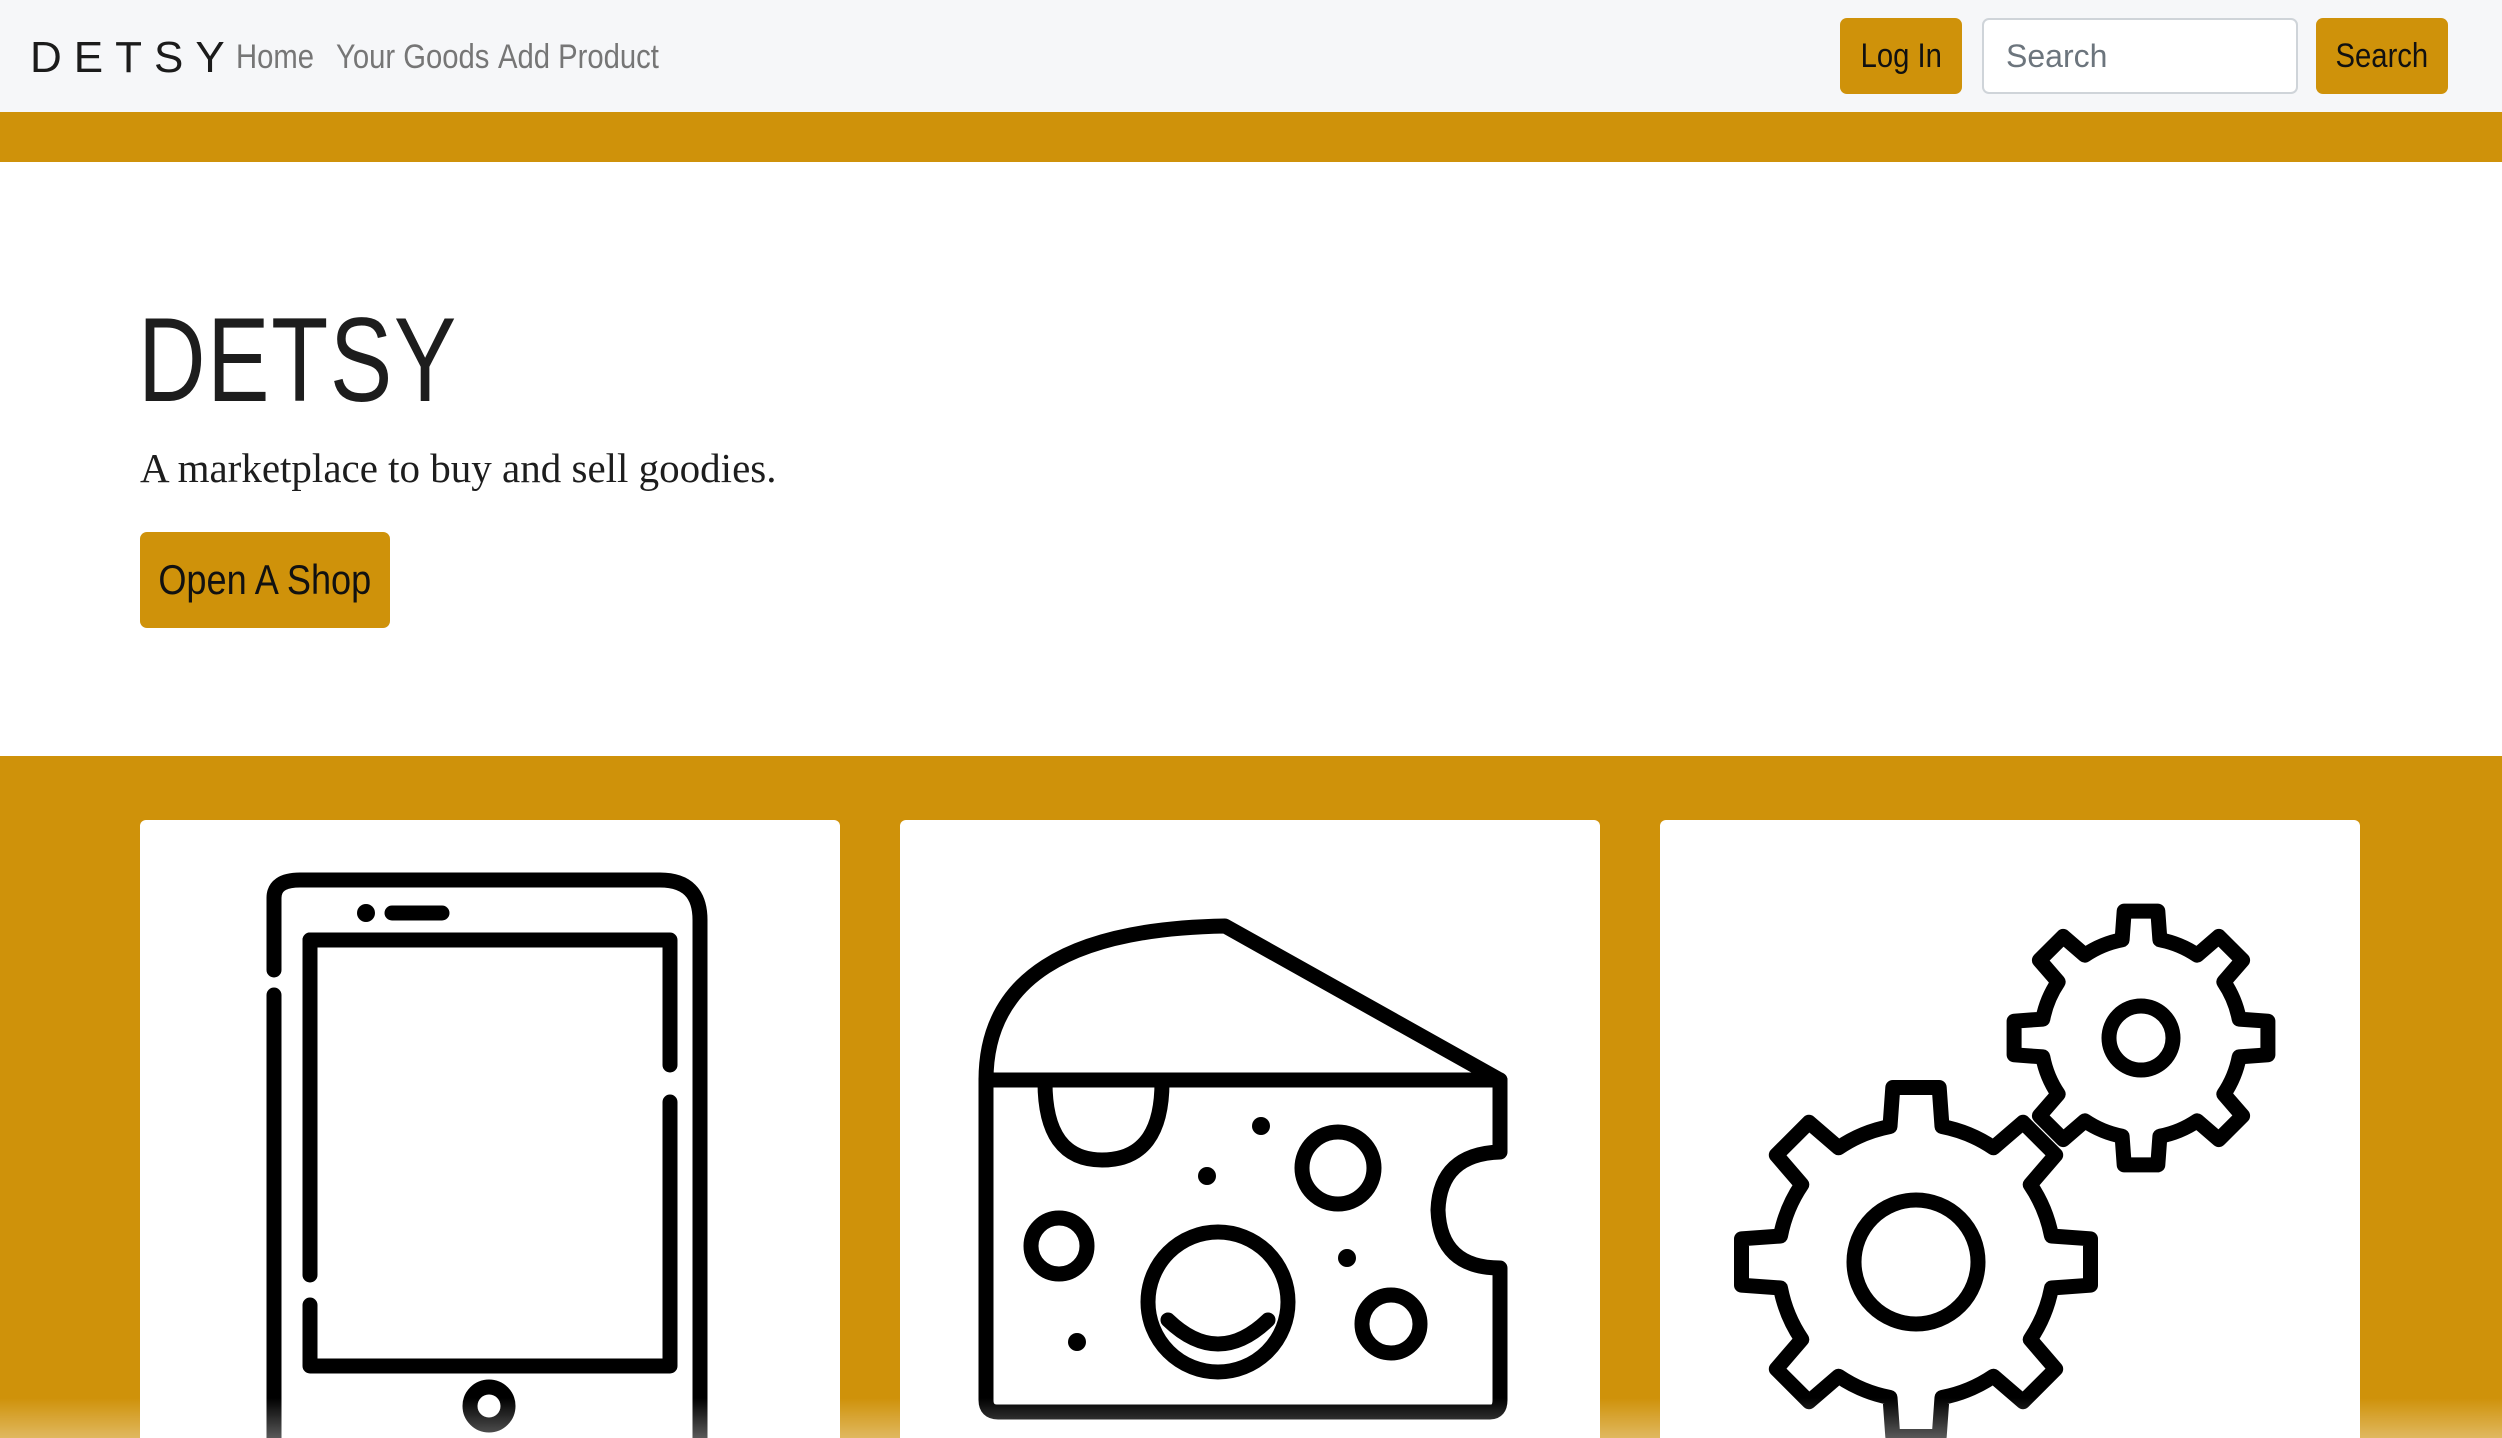 The height and width of the screenshot is (1438, 2502). I want to click on search-input, so click(2140, 56).